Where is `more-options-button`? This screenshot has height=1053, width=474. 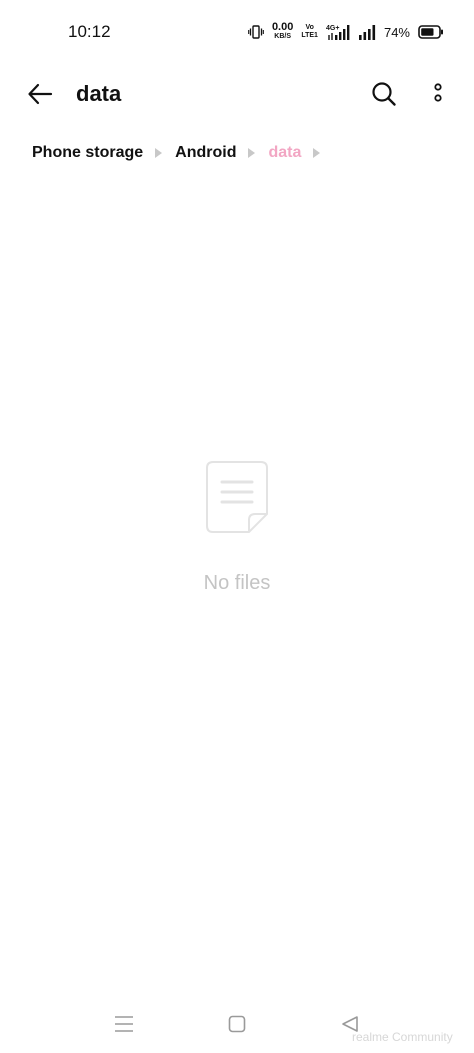 more-options-button is located at coordinates (438, 94).